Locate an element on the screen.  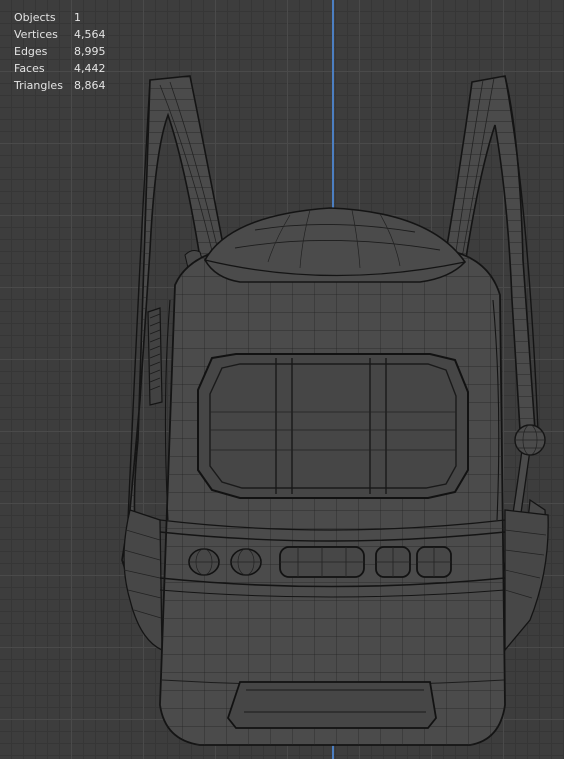
stat-label: Triangles is located at coordinates (38, 85).